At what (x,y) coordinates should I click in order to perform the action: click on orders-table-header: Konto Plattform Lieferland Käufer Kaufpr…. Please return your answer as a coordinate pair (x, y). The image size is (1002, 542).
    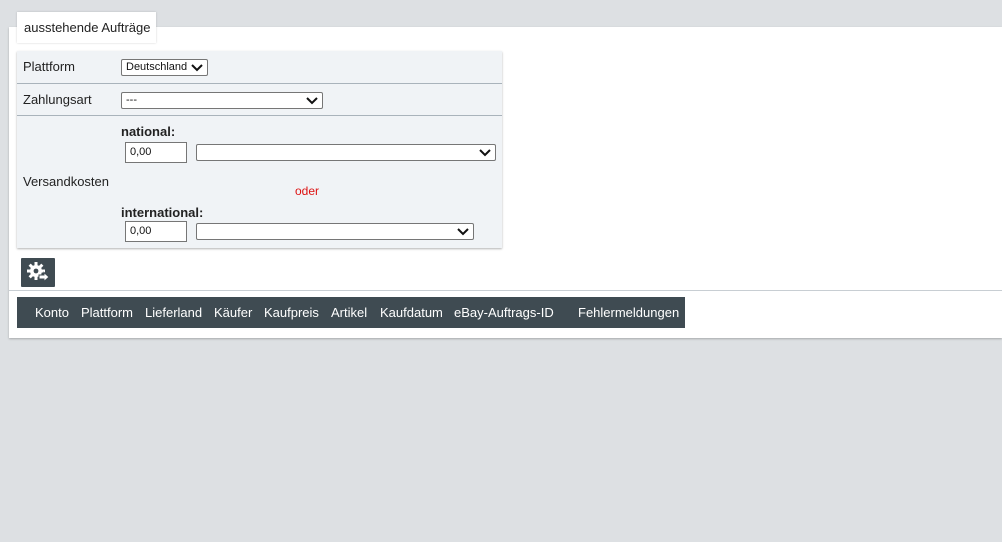
    Looking at the image, I should click on (351, 312).